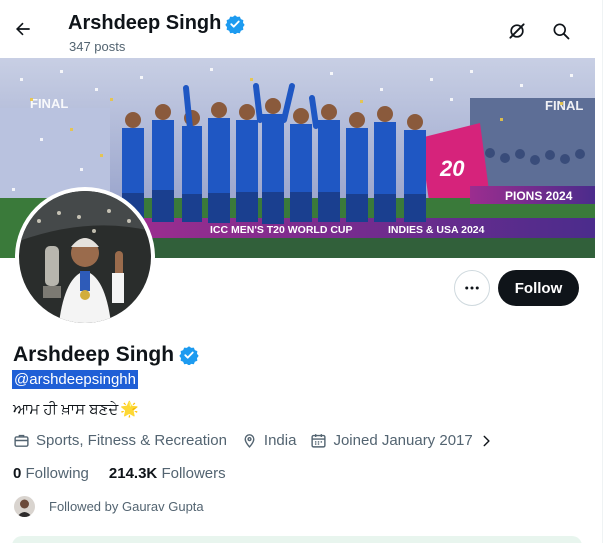  Describe the element at coordinates (539, 196) in the screenshot. I see `banner-champions-sign: PIONS 2024` at that location.